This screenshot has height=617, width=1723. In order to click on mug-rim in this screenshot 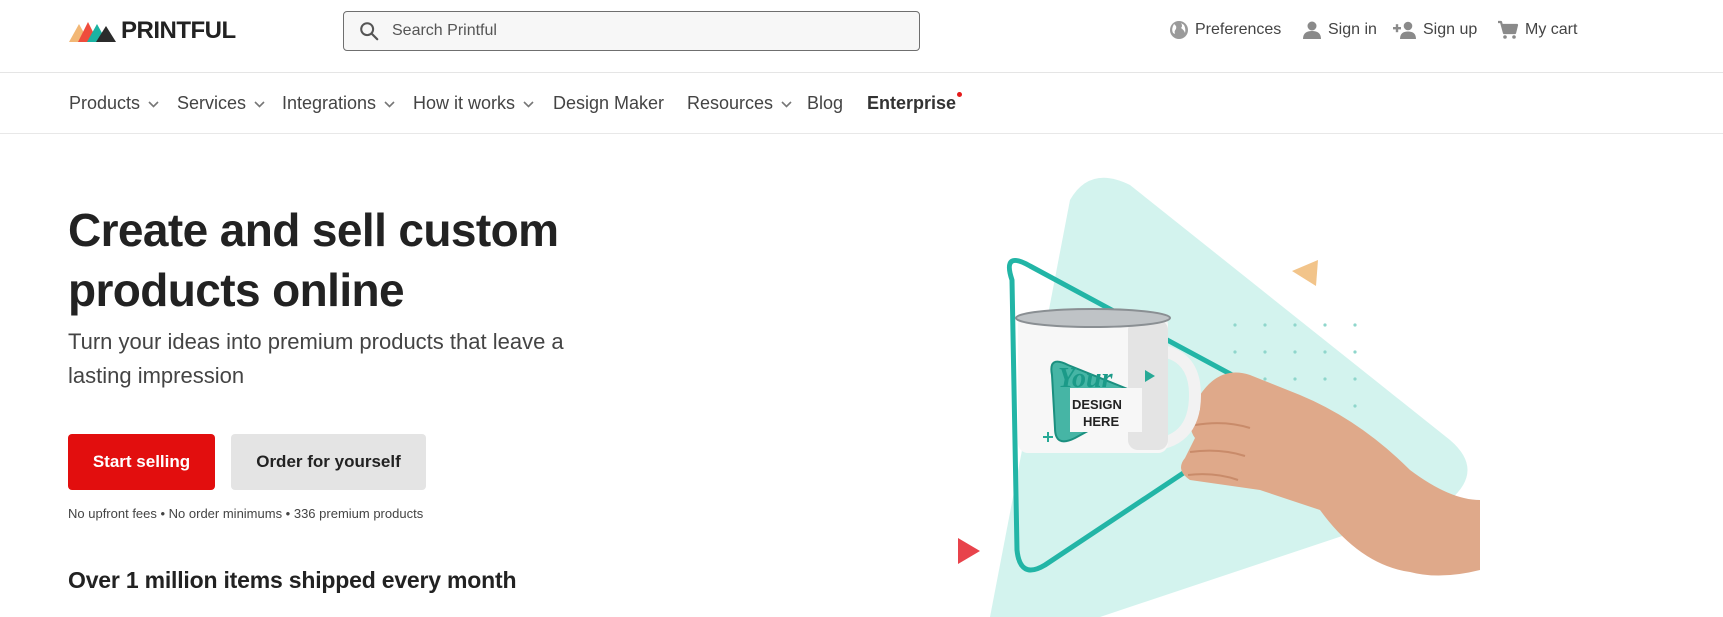, I will do `click(1093, 318)`.